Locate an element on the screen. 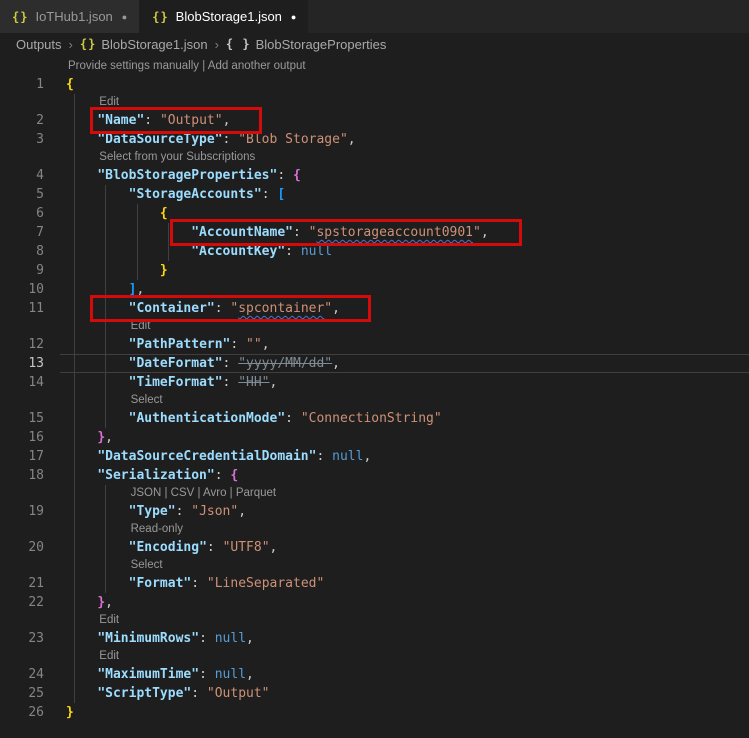  code-line-16: 16 }, is located at coordinates (374, 437).